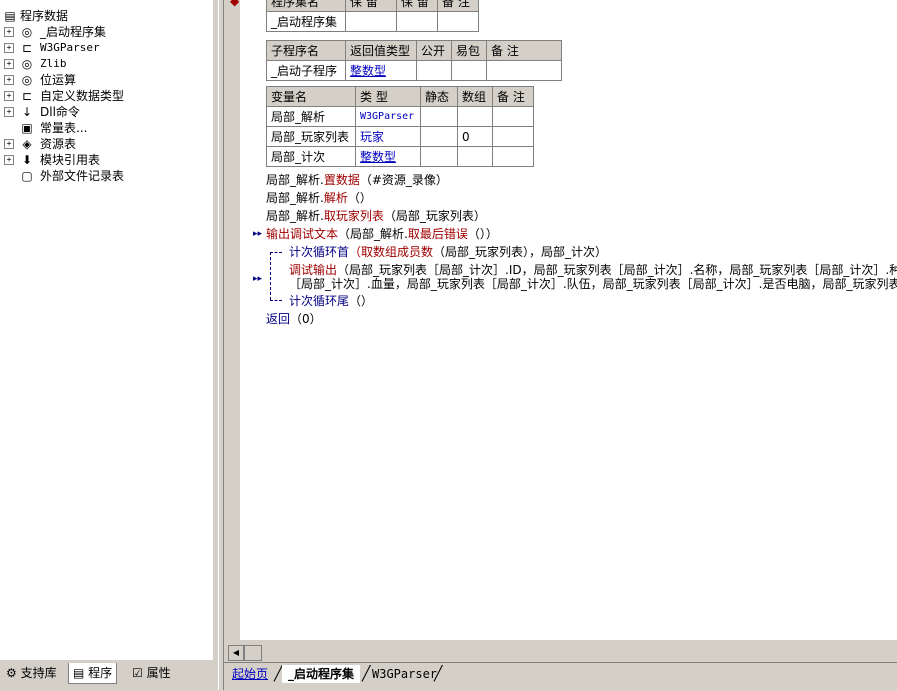 The image size is (897, 691). Describe the element at coordinates (475, 96) in the screenshot. I see `var-header-array: 数组` at that location.